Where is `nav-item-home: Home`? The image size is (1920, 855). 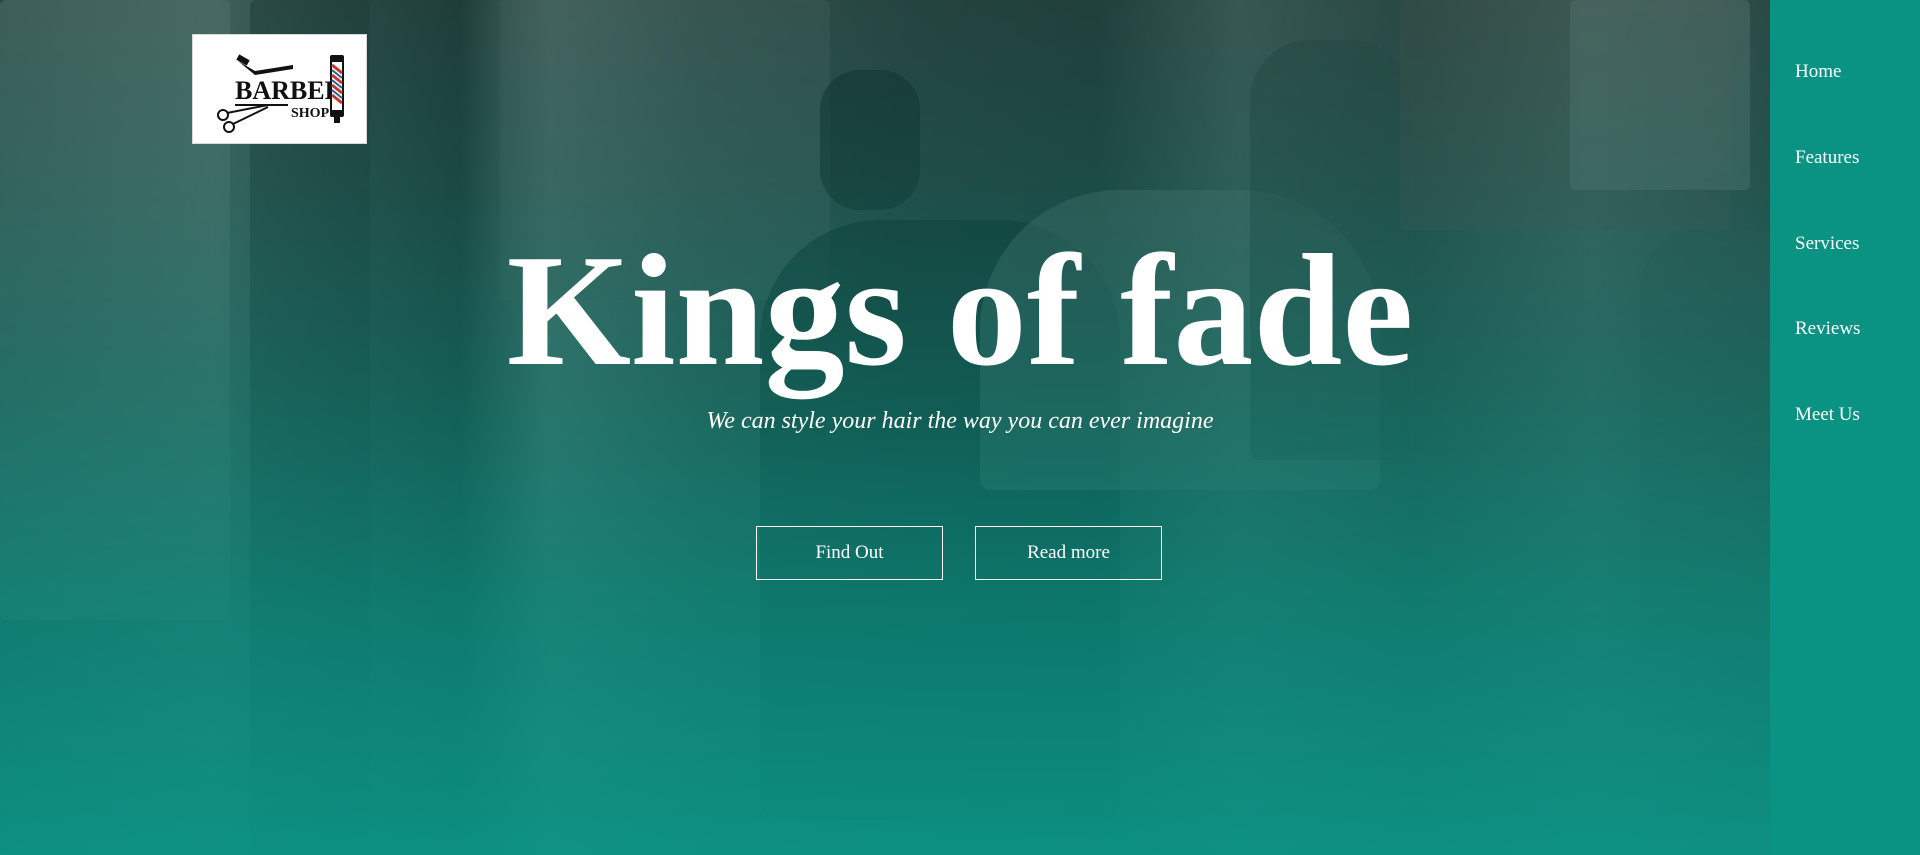 nav-item-home: Home is located at coordinates (1818, 72).